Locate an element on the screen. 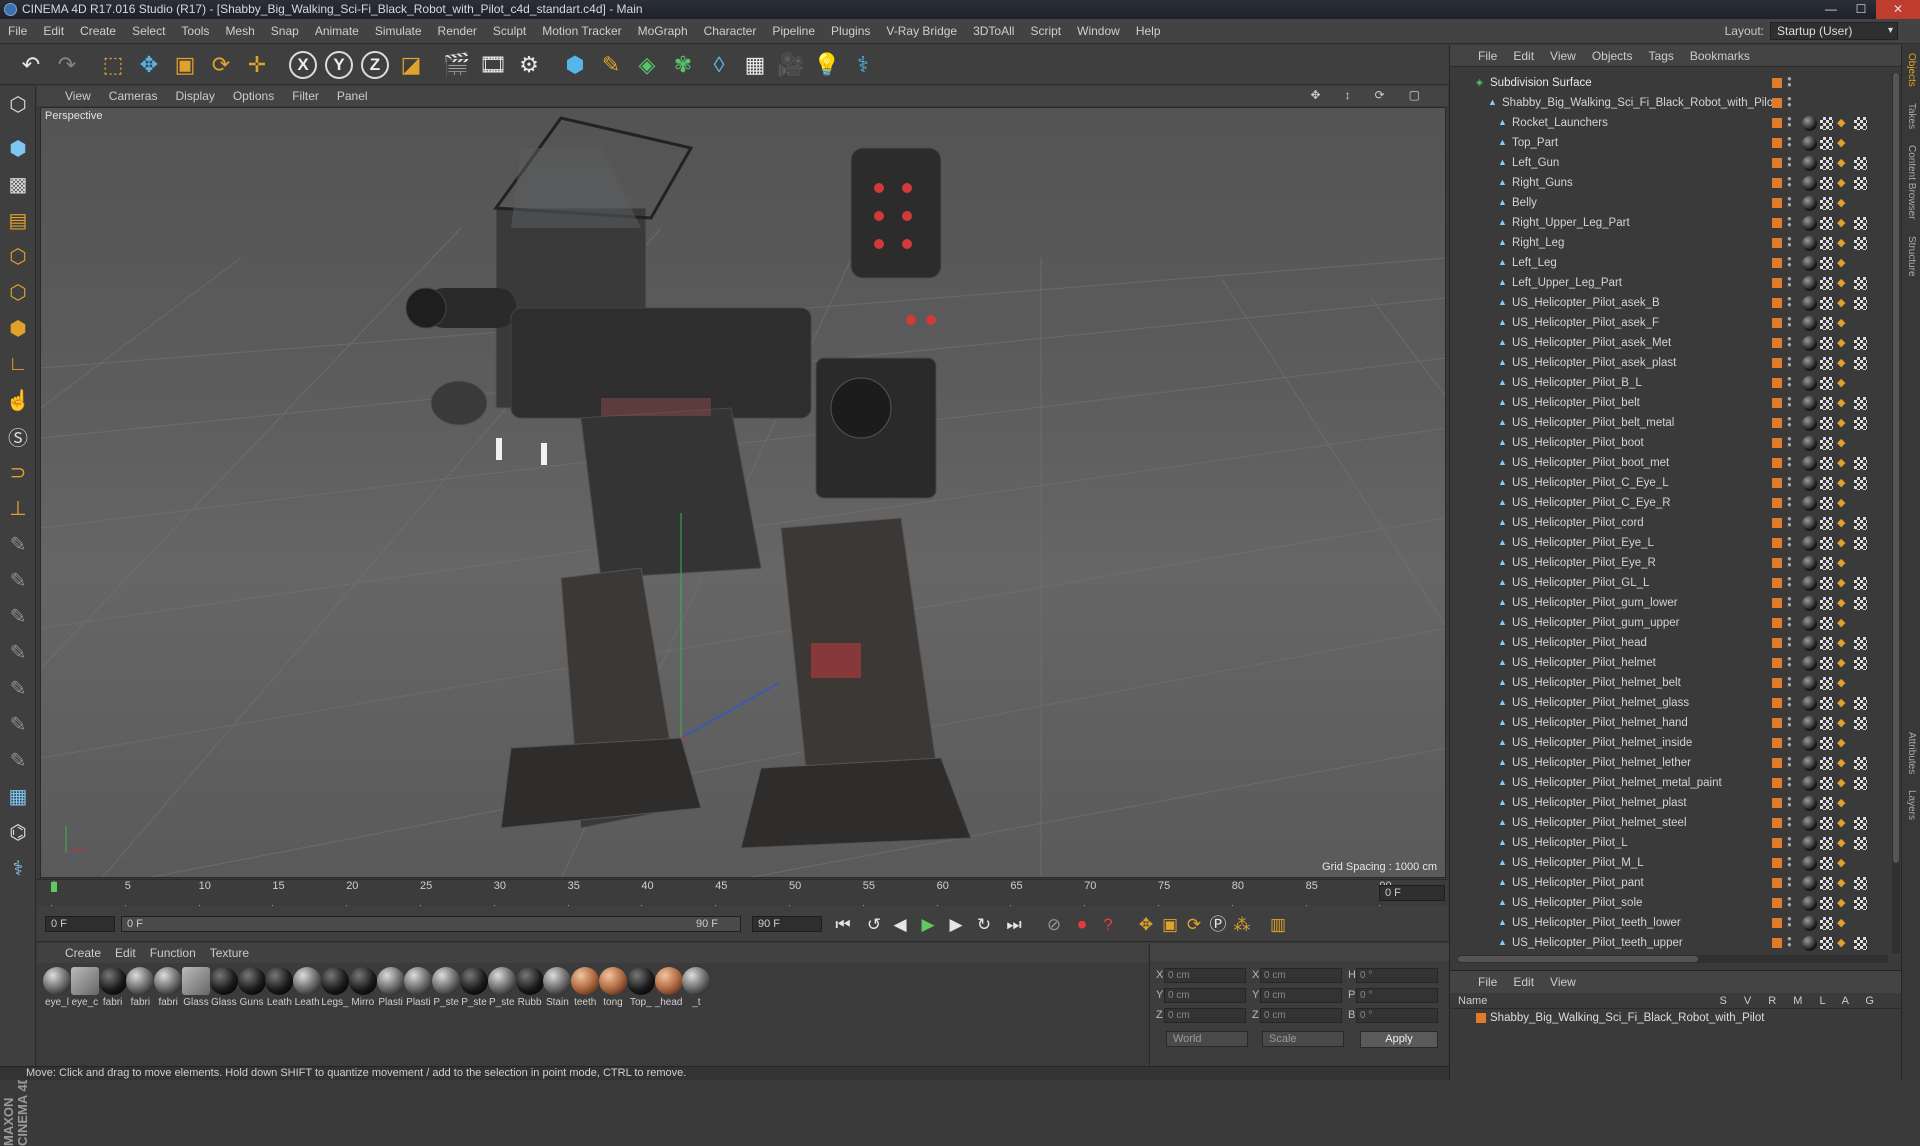 The width and height of the screenshot is (1920, 1146). menu-item-3dtoall: 3DToAll is located at coordinates (993, 31).